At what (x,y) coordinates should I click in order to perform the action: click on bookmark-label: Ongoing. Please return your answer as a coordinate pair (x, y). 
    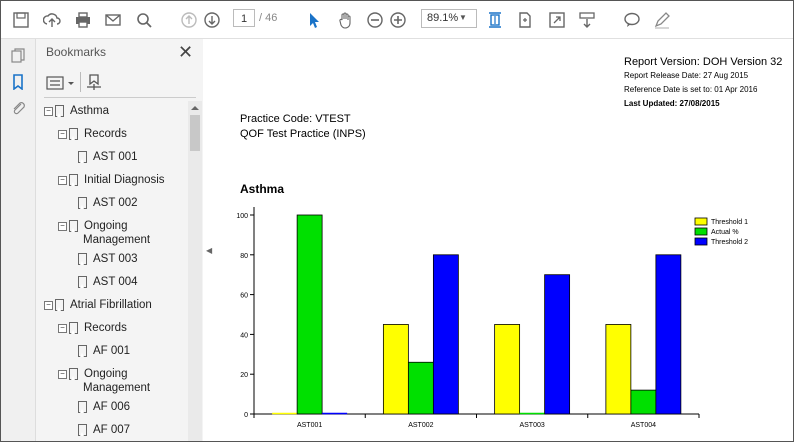
    Looking at the image, I should click on (106, 374).